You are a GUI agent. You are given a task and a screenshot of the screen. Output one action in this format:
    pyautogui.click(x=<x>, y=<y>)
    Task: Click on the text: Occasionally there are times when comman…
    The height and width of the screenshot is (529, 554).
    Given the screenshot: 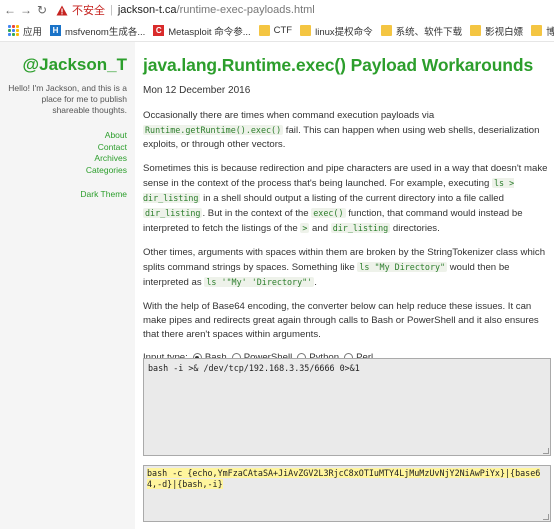 What is the action you would take?
    pyautogui.click(x=289, y=115)
    